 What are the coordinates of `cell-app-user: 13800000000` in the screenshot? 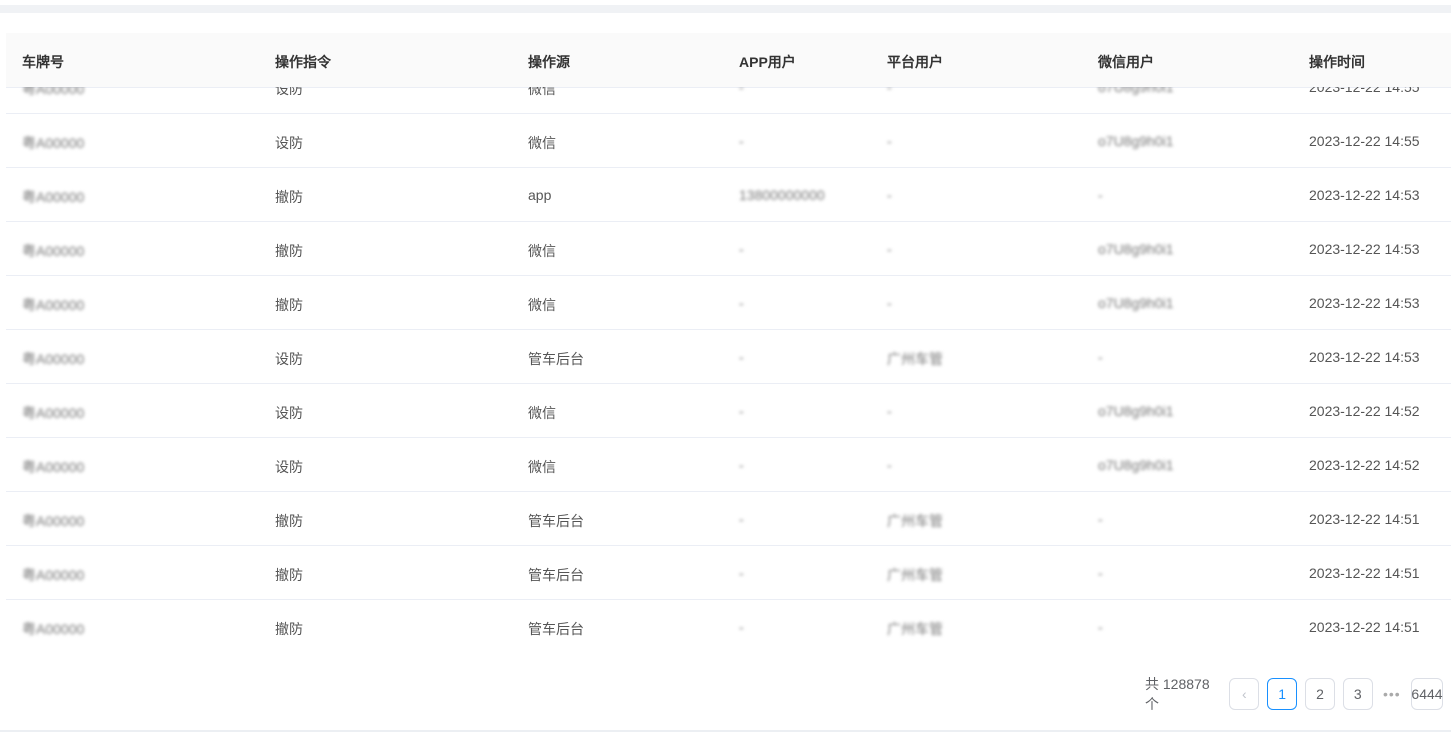 It's located at (782, 195).